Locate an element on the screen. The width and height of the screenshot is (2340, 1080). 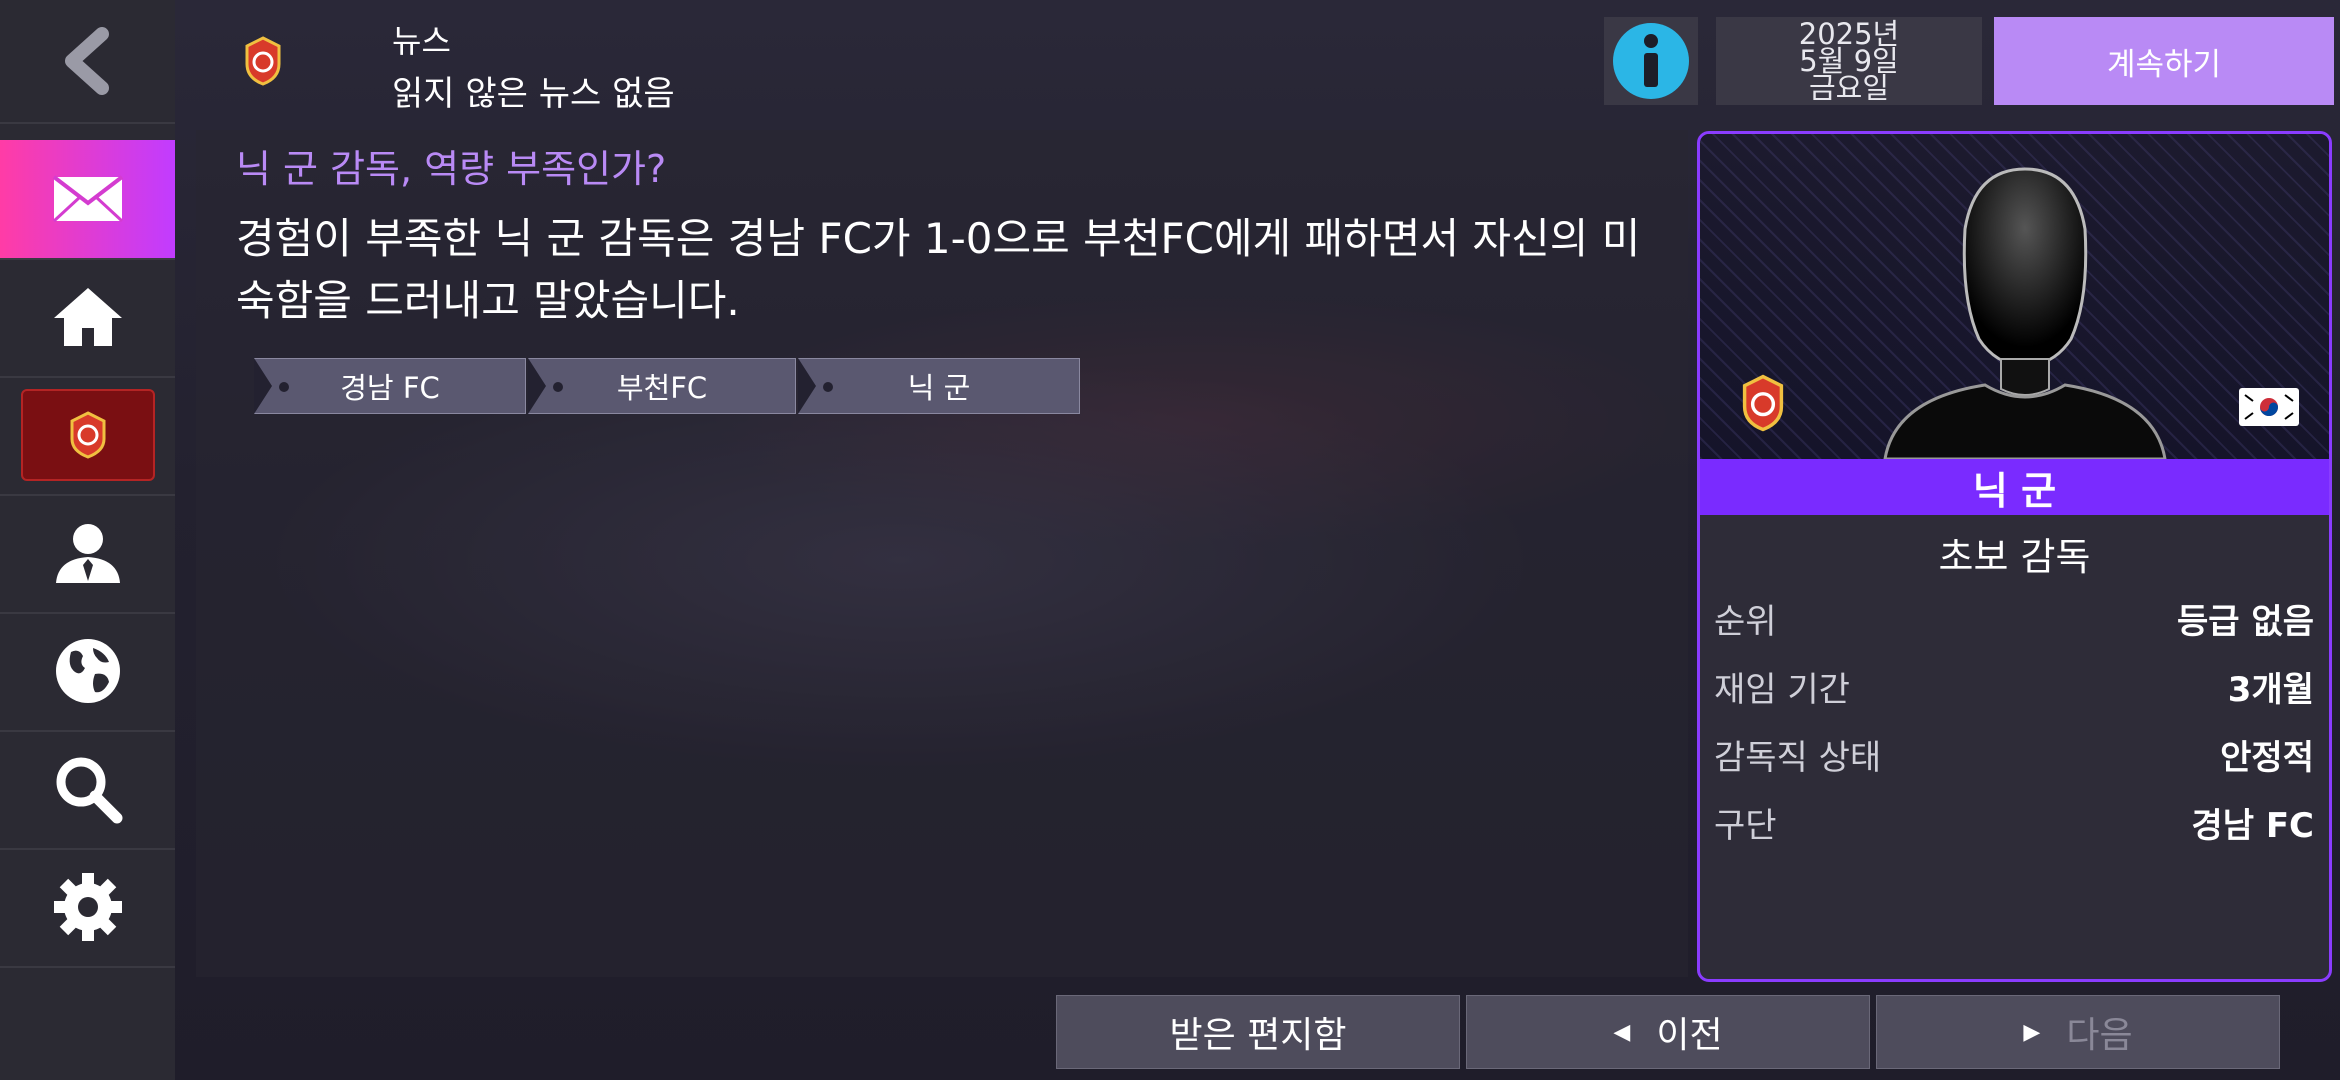
news-headline: 닉 군 감독, 역량 부족인가? is located at coordinates (451, 169).